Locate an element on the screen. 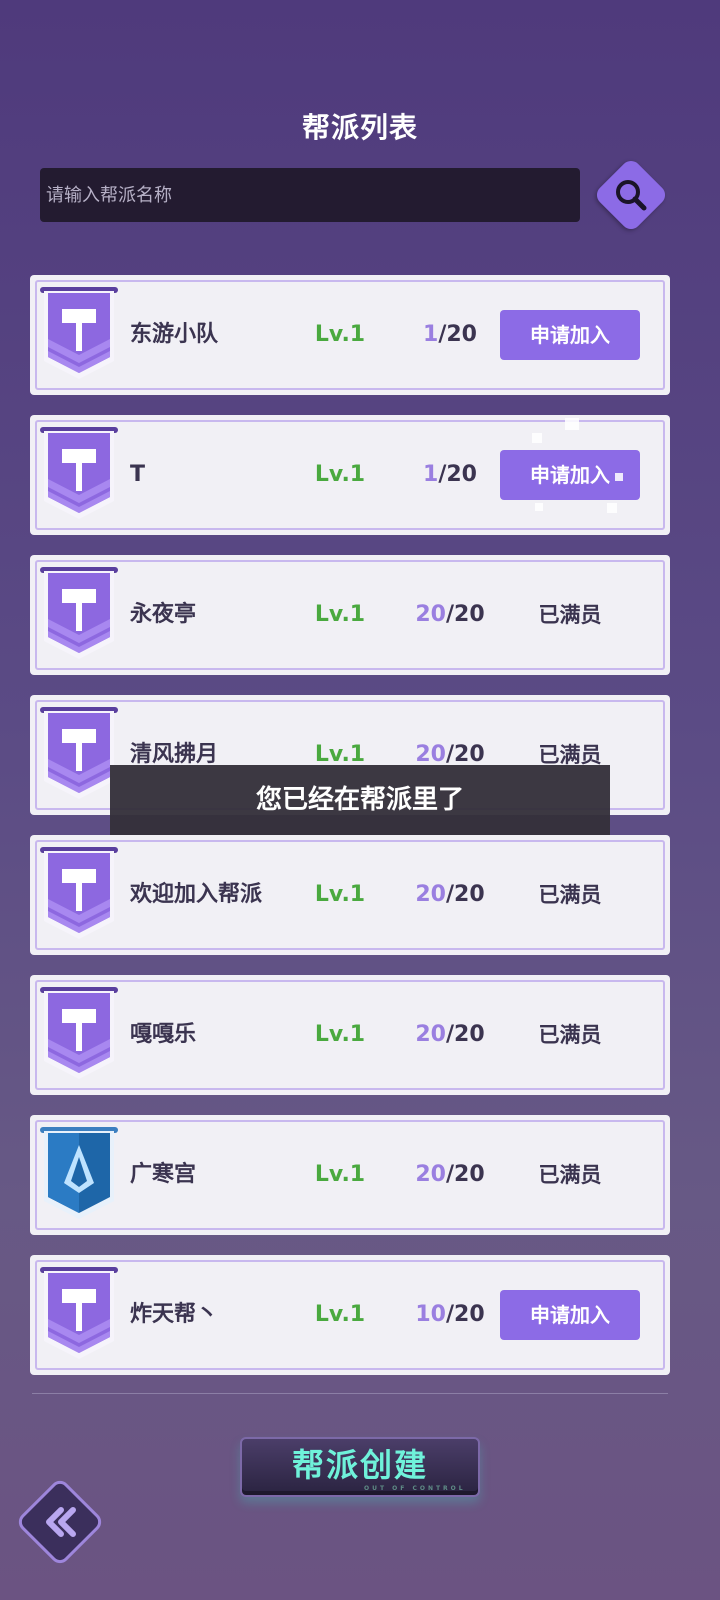 The image size is (720, 1600). search-field is located at coordinates (310, 195).